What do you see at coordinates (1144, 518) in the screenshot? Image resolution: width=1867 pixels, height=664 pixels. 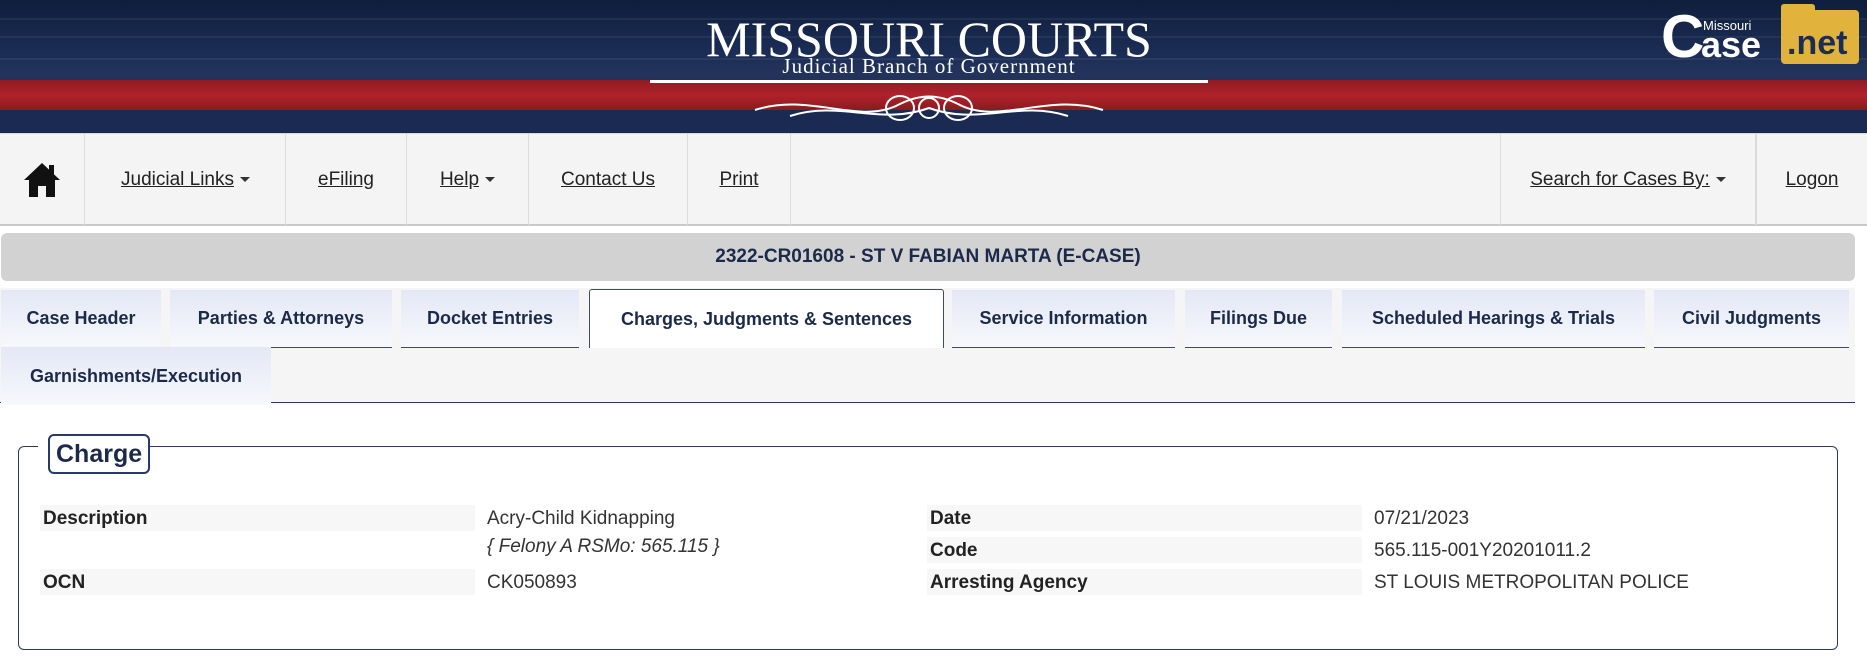 I see `date-row-bg` at bounding box center [1144, 518].